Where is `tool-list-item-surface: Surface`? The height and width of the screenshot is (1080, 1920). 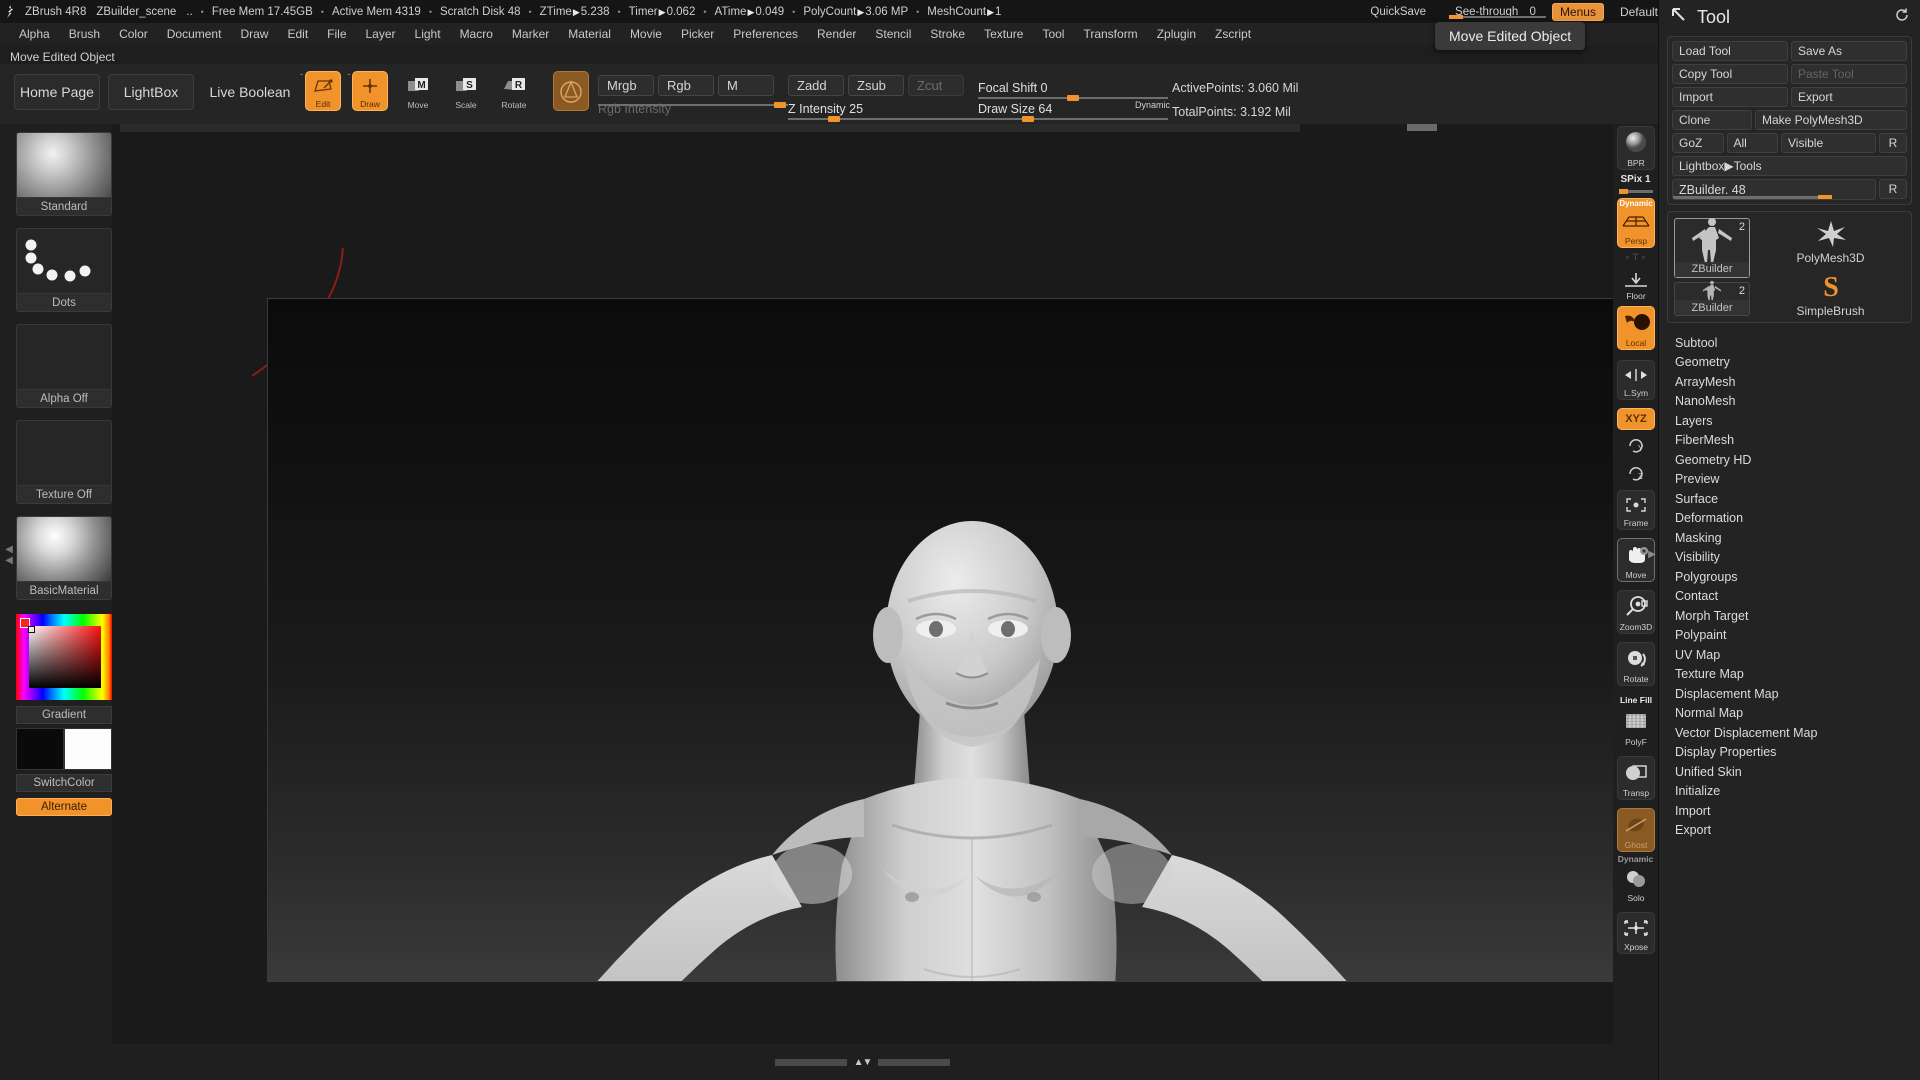 tool-list-item-surface: Surface is located at coordinates (1789, 499).